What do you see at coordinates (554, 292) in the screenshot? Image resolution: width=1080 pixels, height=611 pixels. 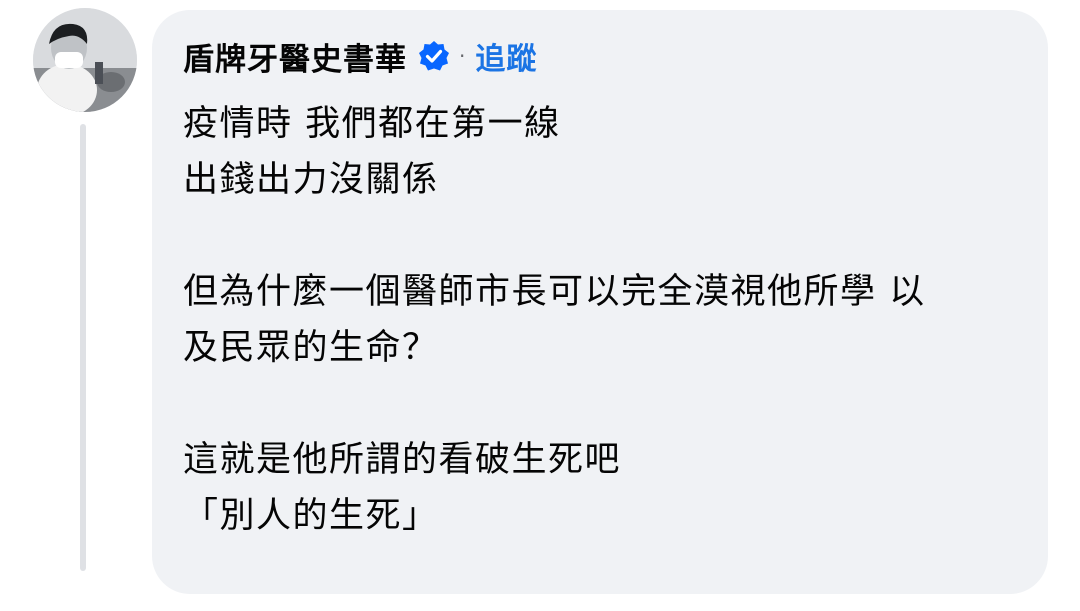 I see `comment-line: 但為什麼一個醫師市長可以完全漠視他所學 以` at bounding box center [554, 292].